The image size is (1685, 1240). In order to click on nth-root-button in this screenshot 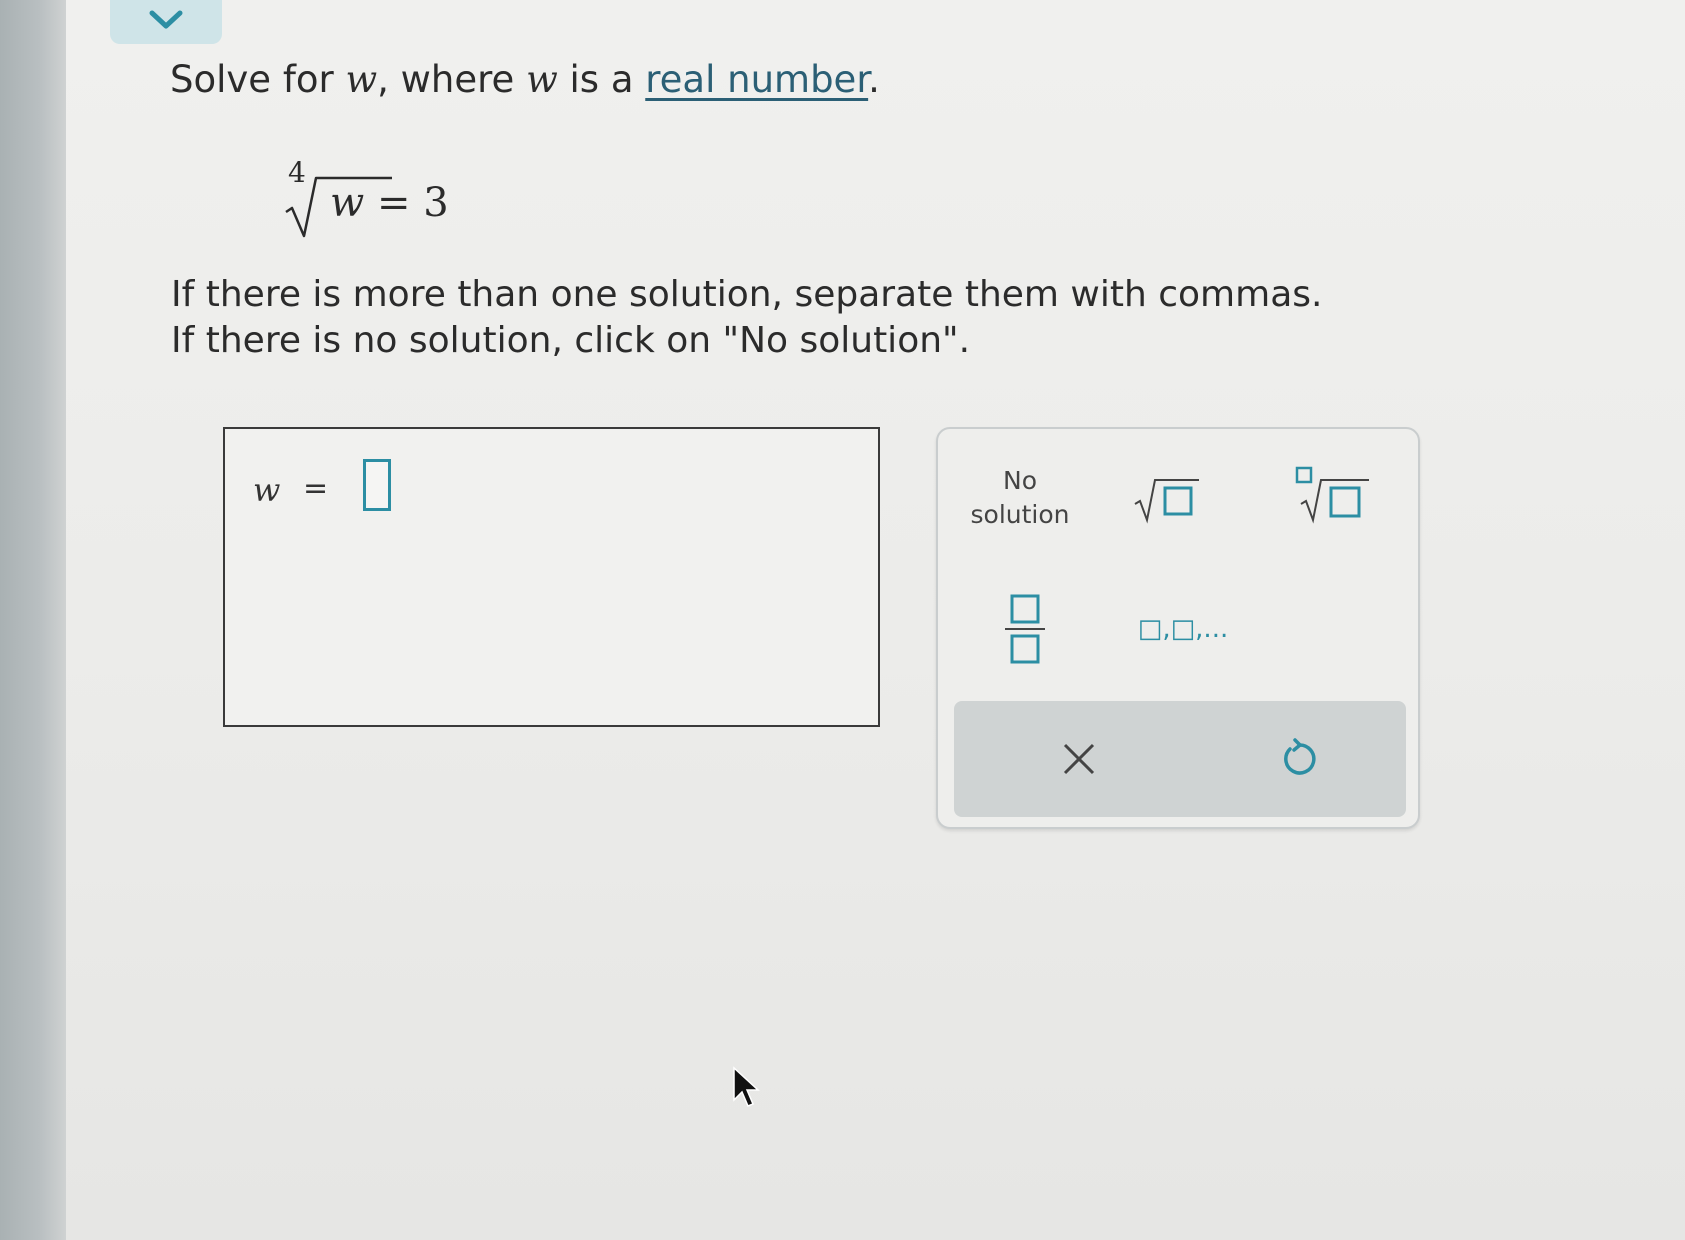, I will do `click(1333, 494)`.